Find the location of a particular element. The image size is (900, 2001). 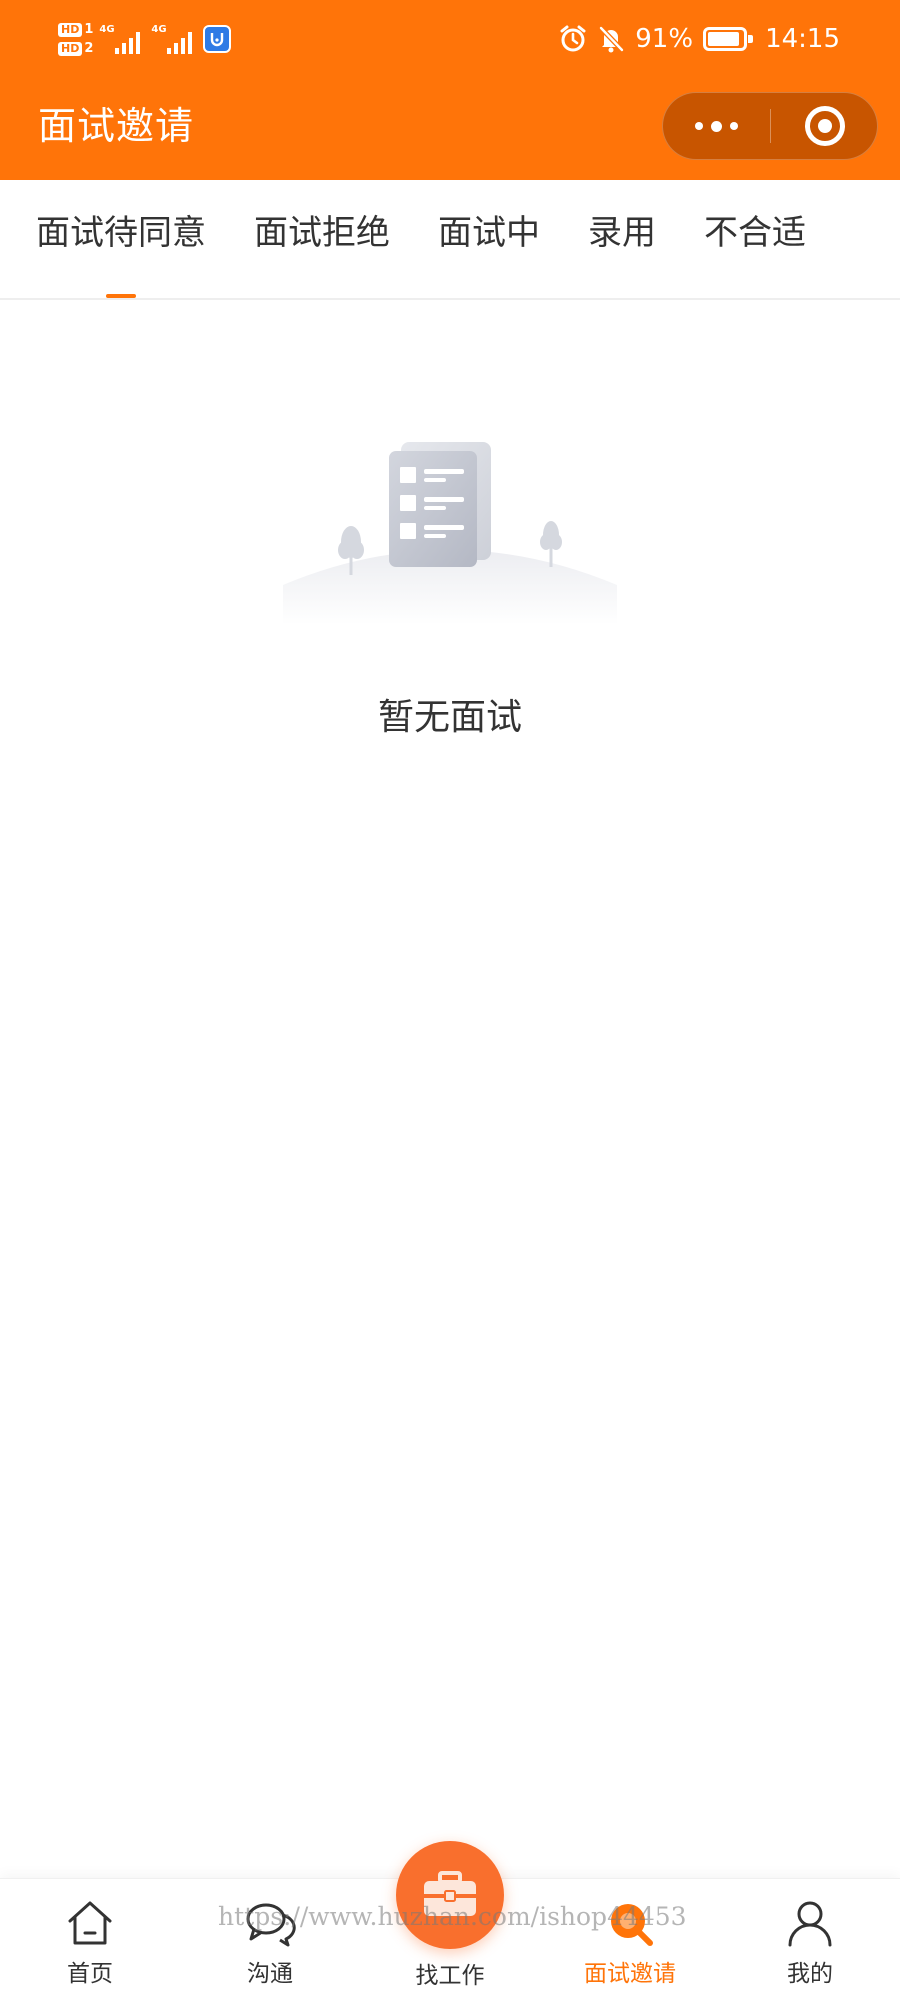

empty-state-text: 暂无面试 is located at coordinates (449, 717).